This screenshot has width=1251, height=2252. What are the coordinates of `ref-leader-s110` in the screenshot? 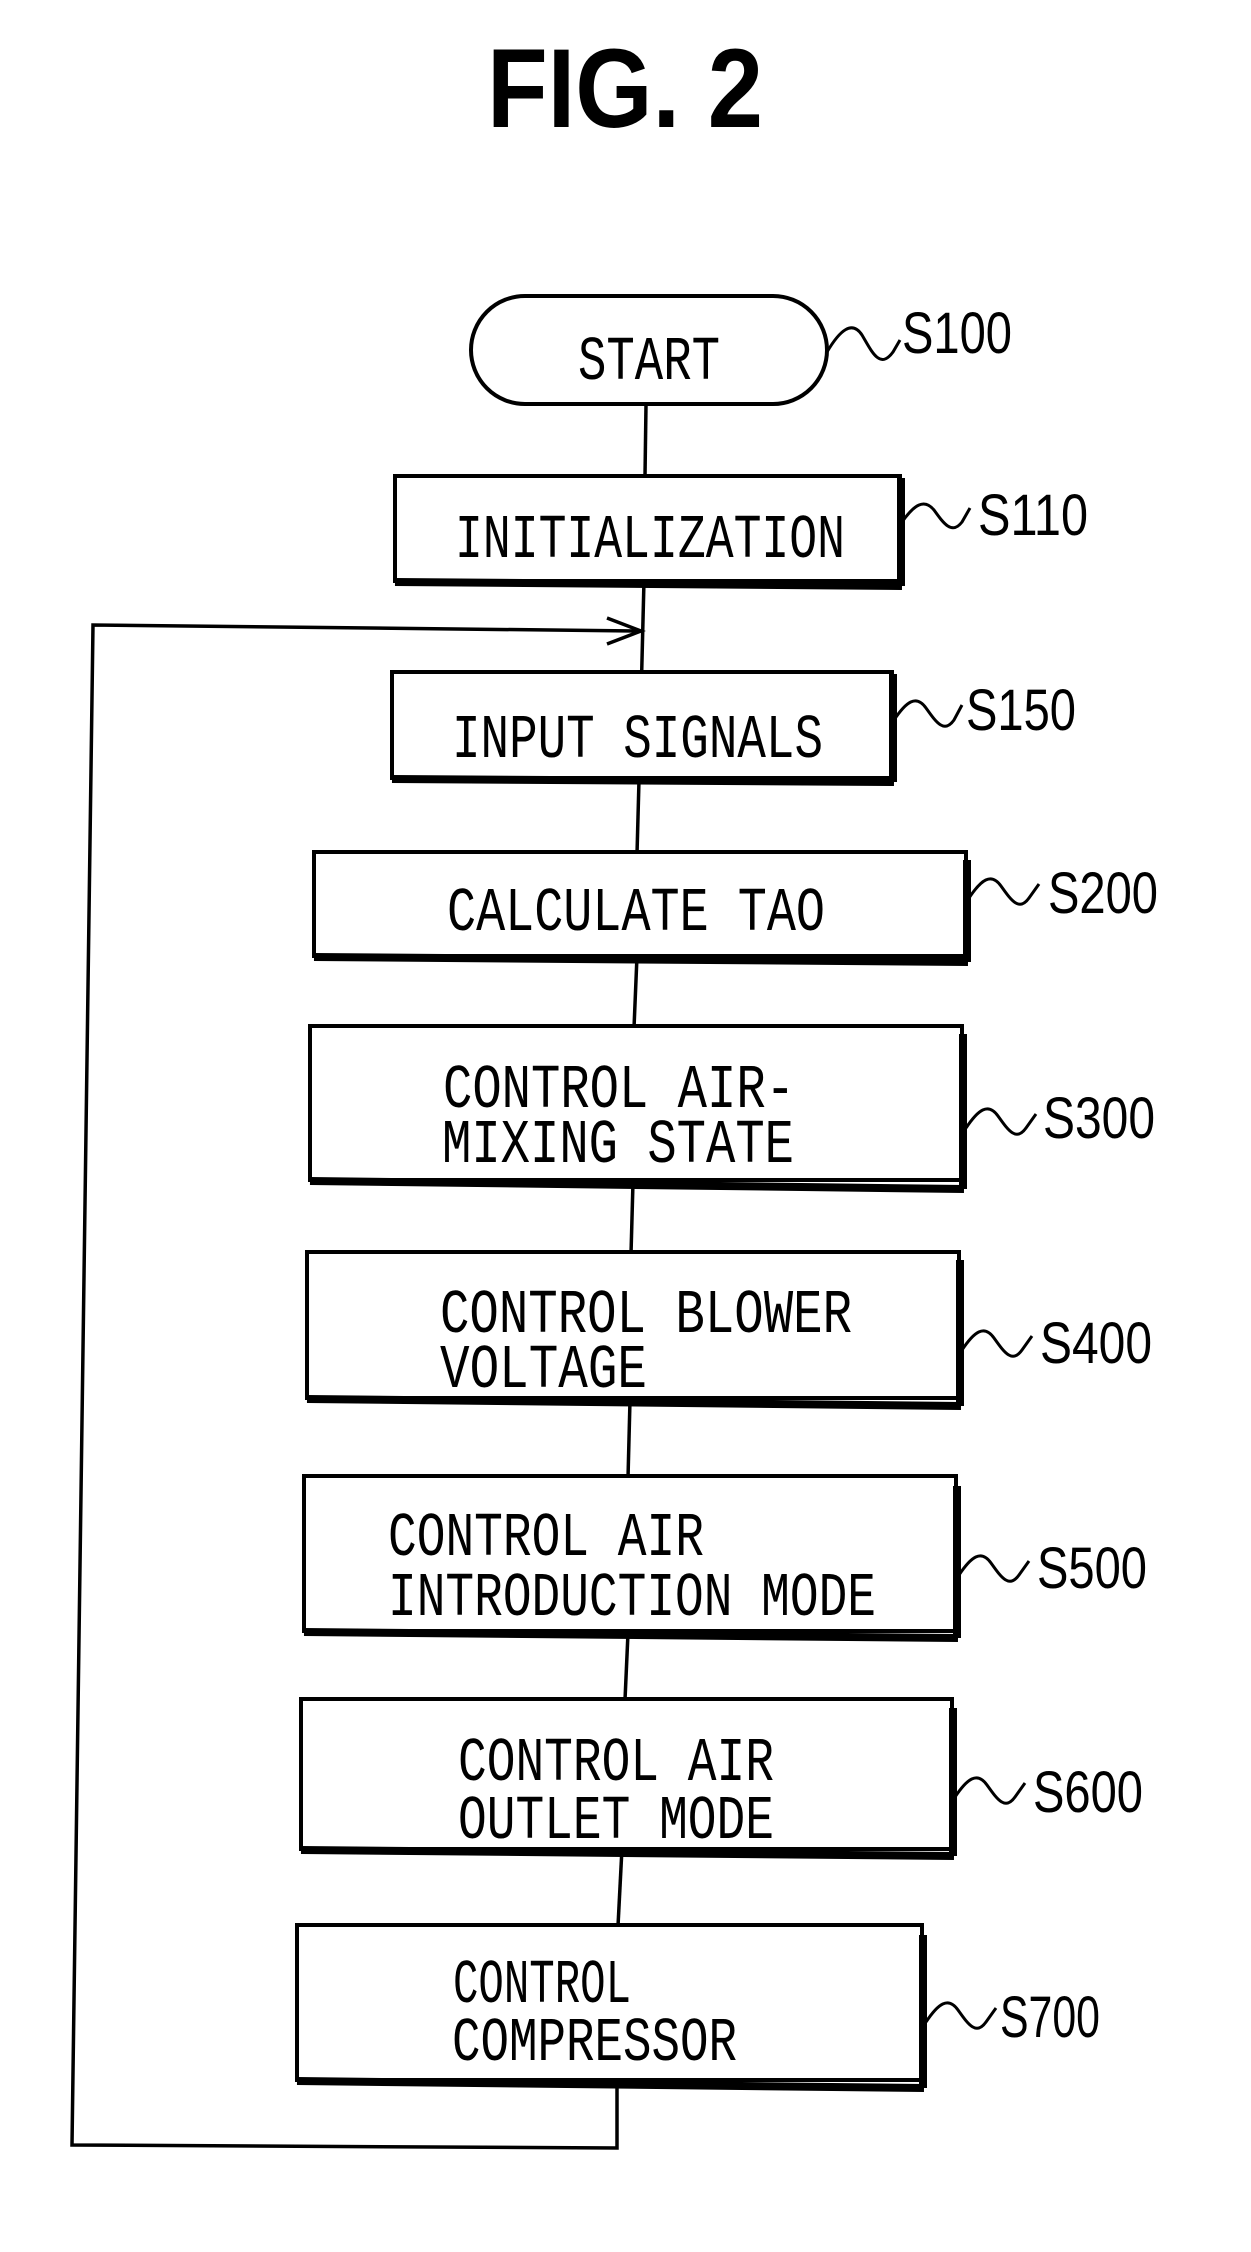 It's located at (936, 516).